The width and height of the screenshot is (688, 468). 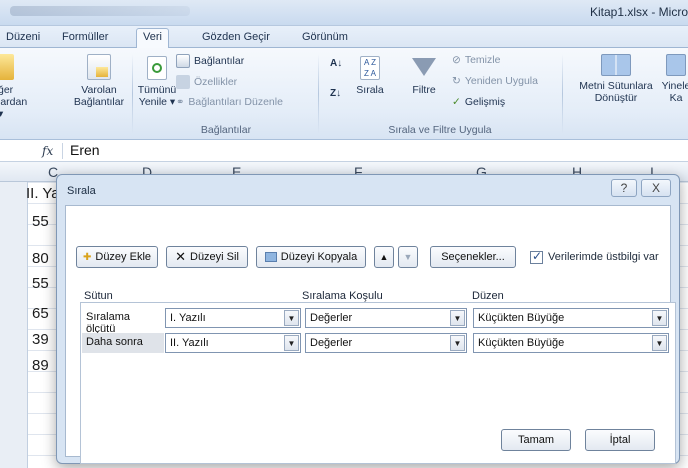 What do you see at coordinates (100, 11) in the screenshot?
I see `blurred-toolbar` at bounding box center [100, 11].